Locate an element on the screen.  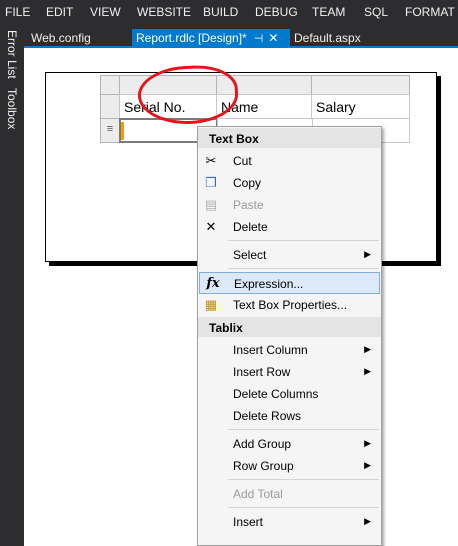
menu-item-label: Delete Rows is located at coordinates (267, 416).